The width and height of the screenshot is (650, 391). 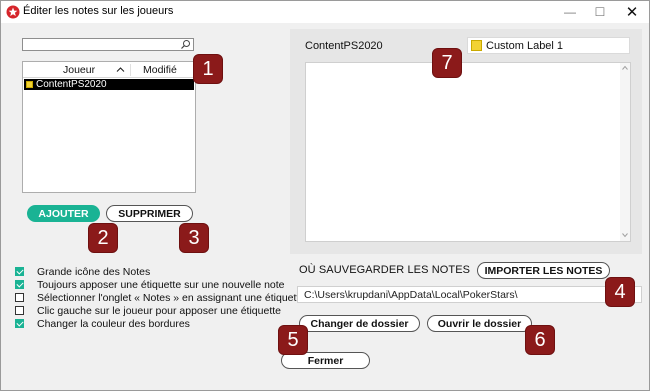 I want to click on annotation-marker-2: 2, so click(x=103, y=238).